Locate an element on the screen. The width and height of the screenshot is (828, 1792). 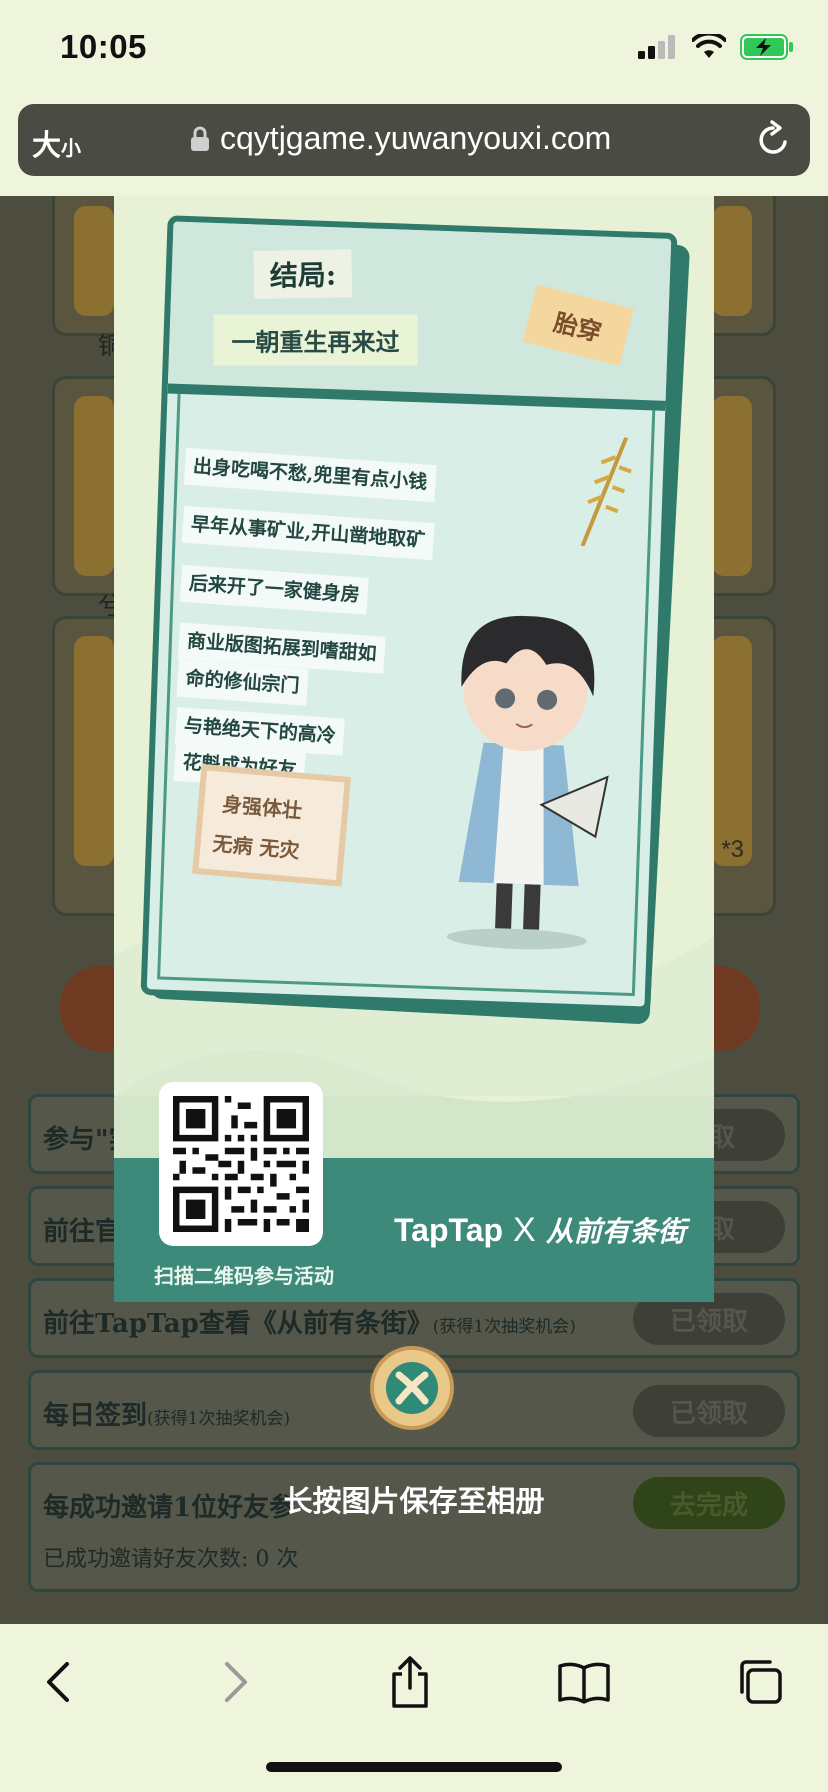
brand-x: X is located at coordinates (524, 1229).